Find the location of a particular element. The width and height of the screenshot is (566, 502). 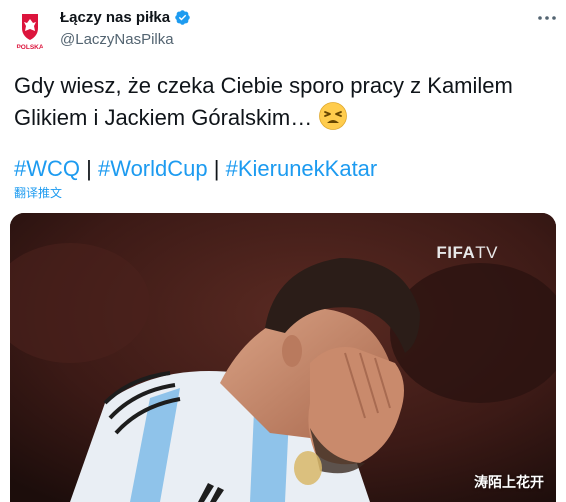

tired-face-emoji-icon is located at coordinates (333, 116).